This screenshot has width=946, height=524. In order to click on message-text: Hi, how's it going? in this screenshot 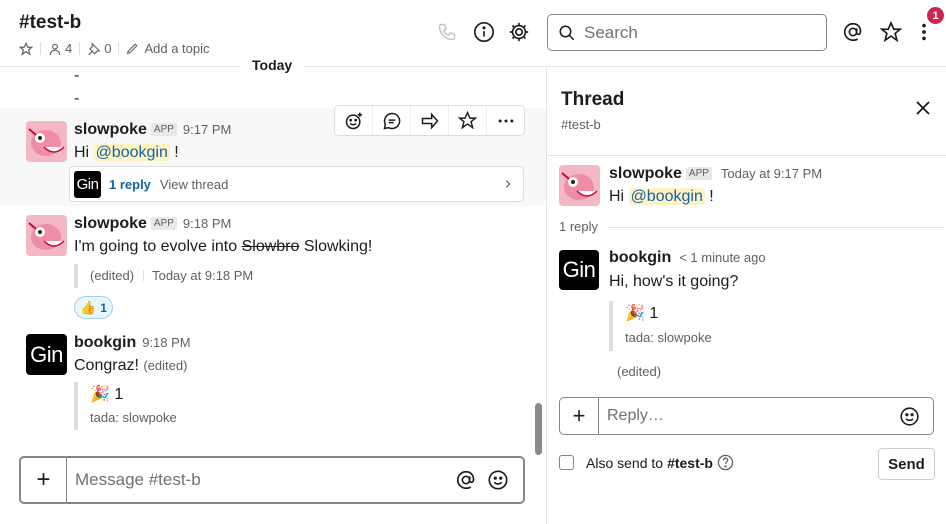, I will do `click(674, 281)`.